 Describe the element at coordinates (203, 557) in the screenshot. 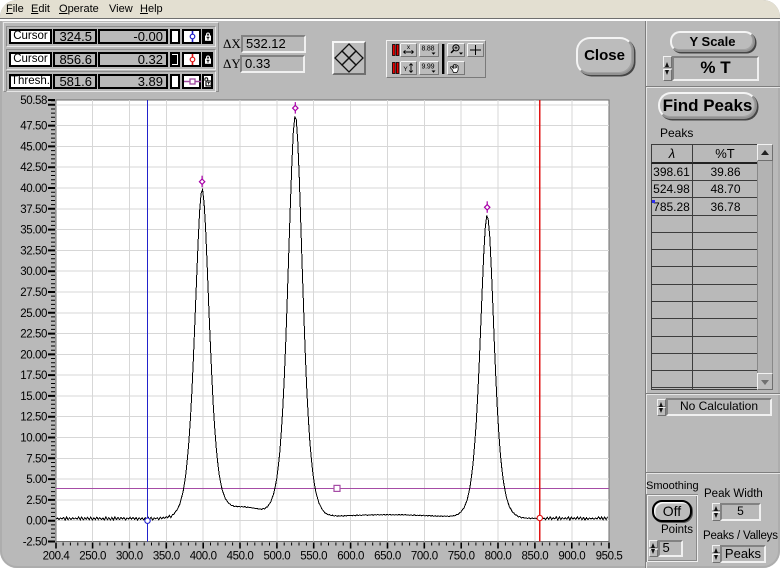

I see `svg-text: 400.0` at that location.